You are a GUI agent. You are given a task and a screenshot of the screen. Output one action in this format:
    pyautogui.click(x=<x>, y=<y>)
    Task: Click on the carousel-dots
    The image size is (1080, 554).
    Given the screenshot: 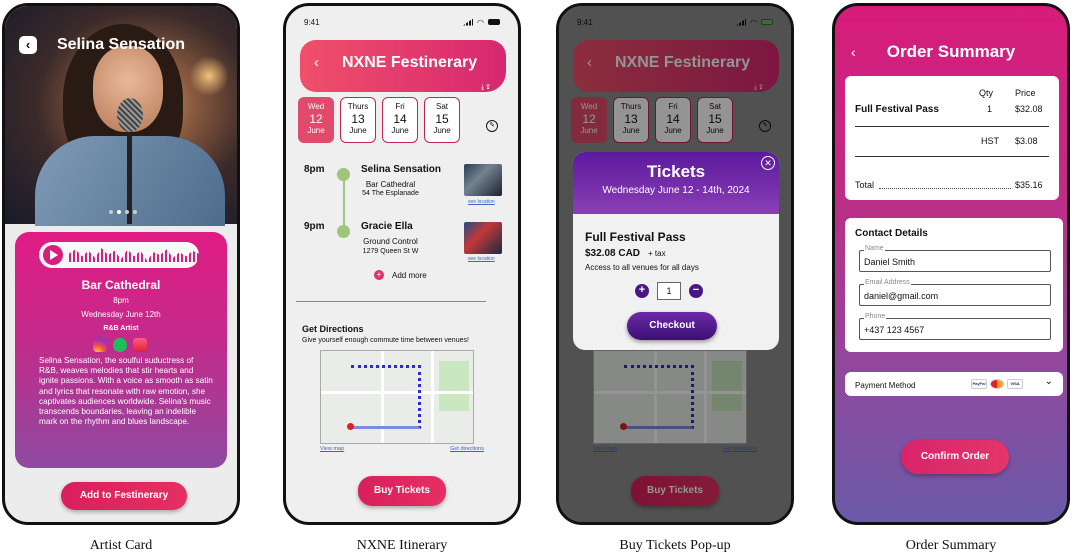 What is the action you would take?
    pyautogui.click(x=123, y=212)
    